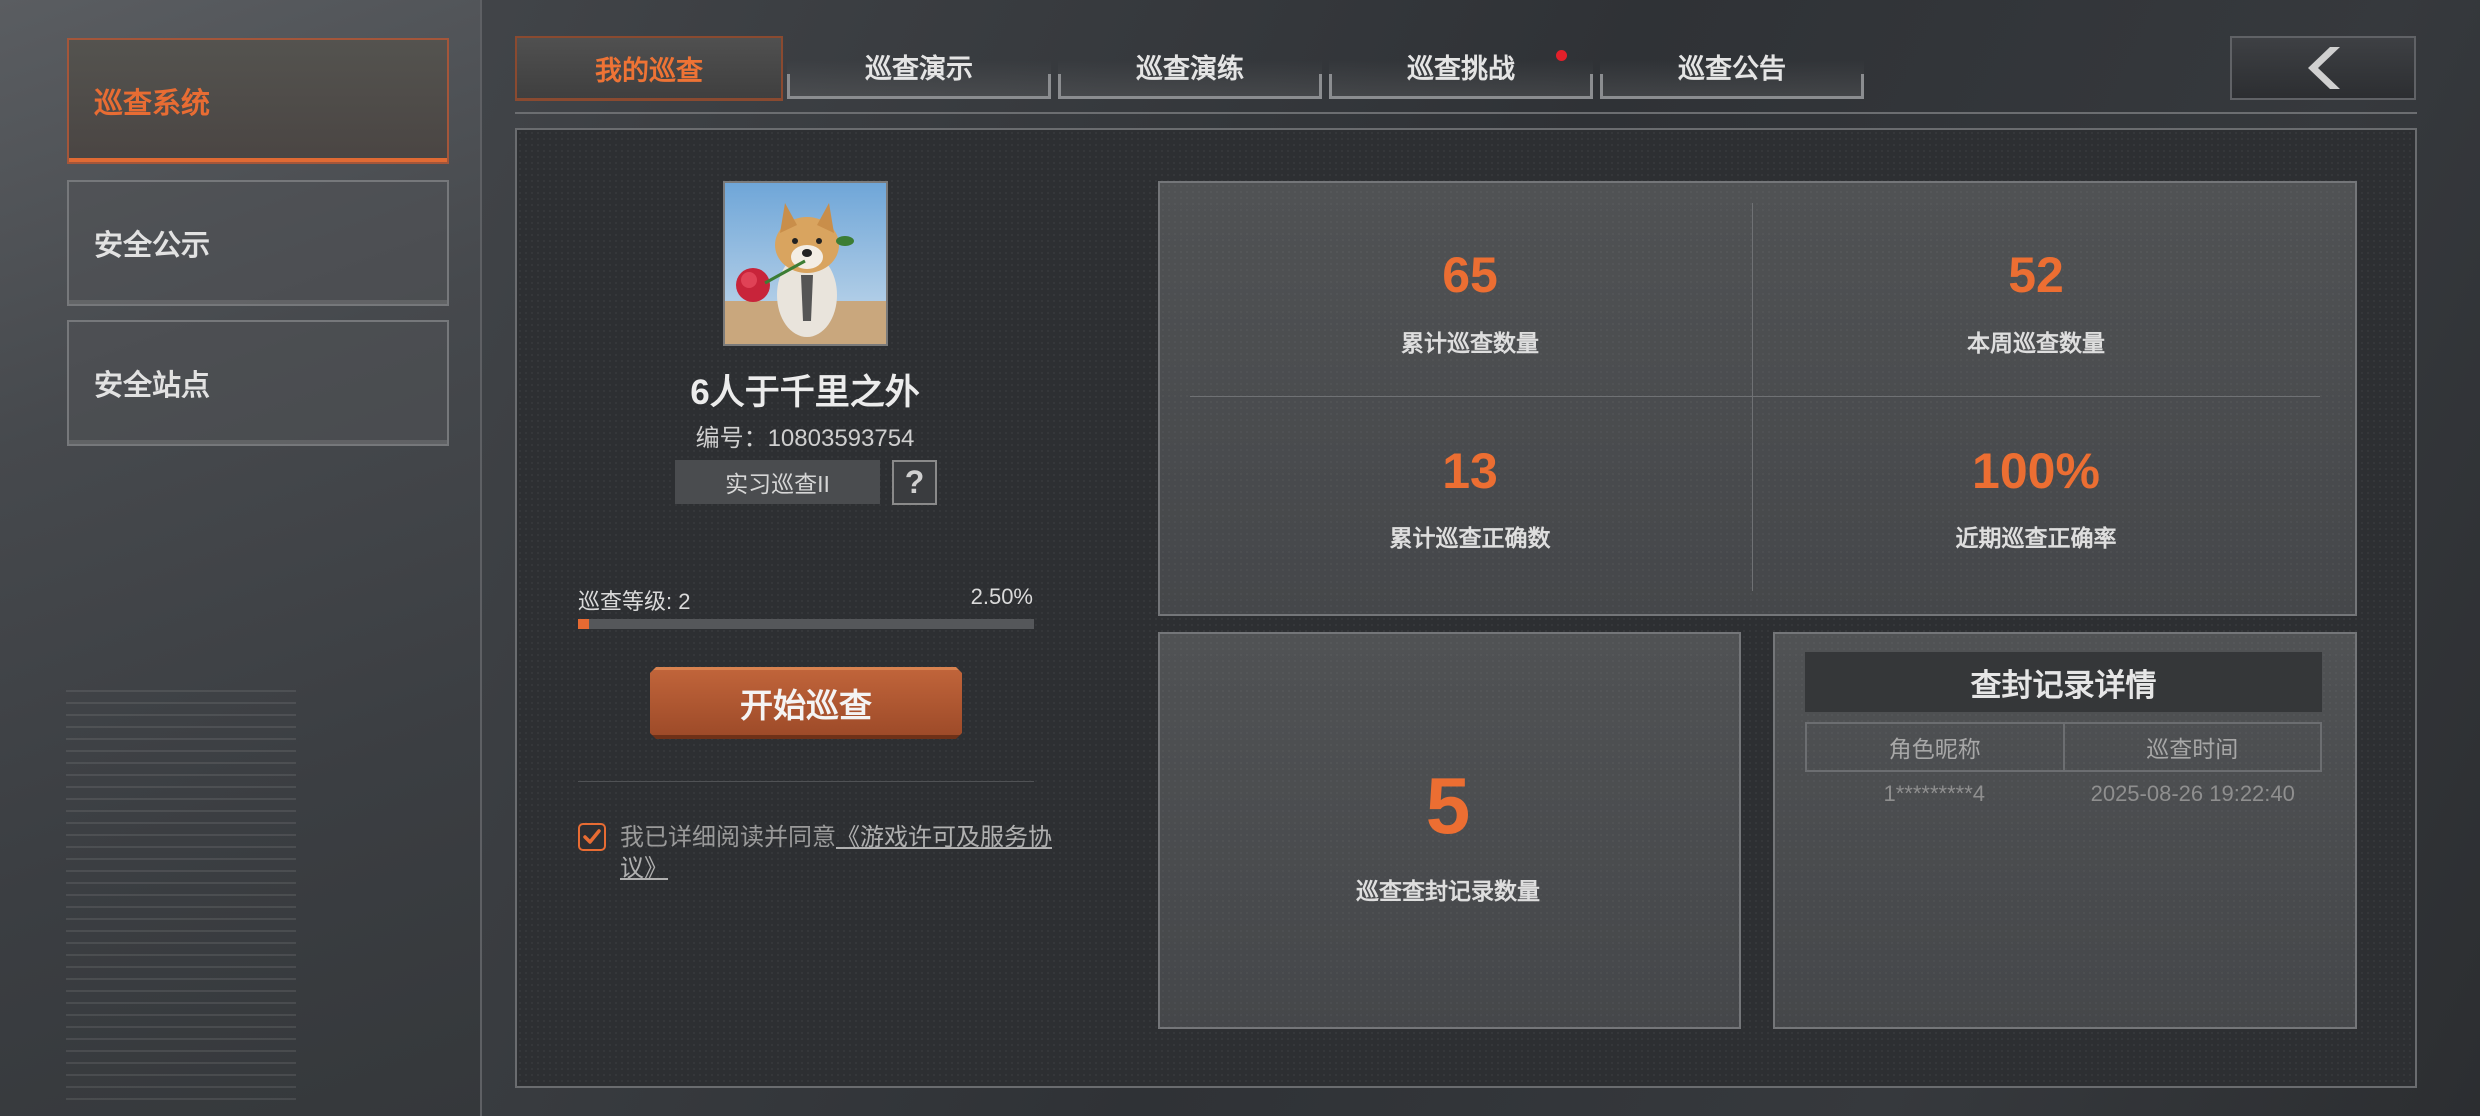 Image resolution: width=2480 pixels, height=1116 pixels. I want to click on agreement-checkbox, so click(592, 837).